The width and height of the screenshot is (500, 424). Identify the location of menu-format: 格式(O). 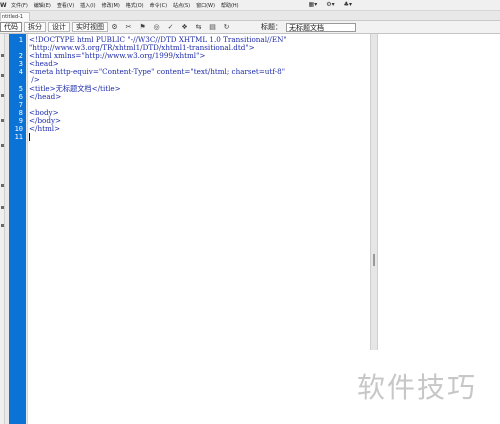
(135, 5).